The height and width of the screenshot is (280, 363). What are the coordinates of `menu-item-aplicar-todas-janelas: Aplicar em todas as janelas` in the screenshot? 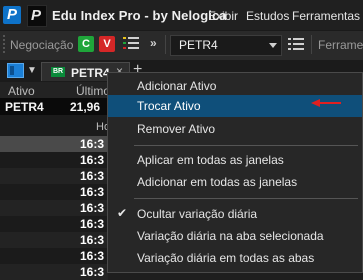 It's located at (235, 160).